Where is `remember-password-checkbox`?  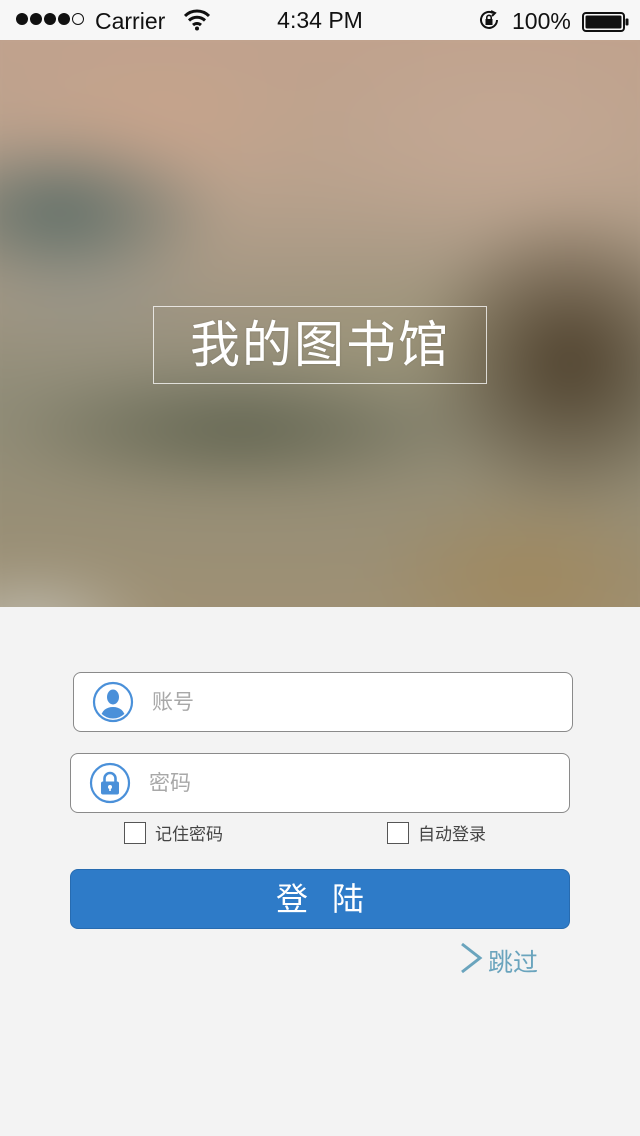
remember-password-checkbox is located at coordinates (135, 832).